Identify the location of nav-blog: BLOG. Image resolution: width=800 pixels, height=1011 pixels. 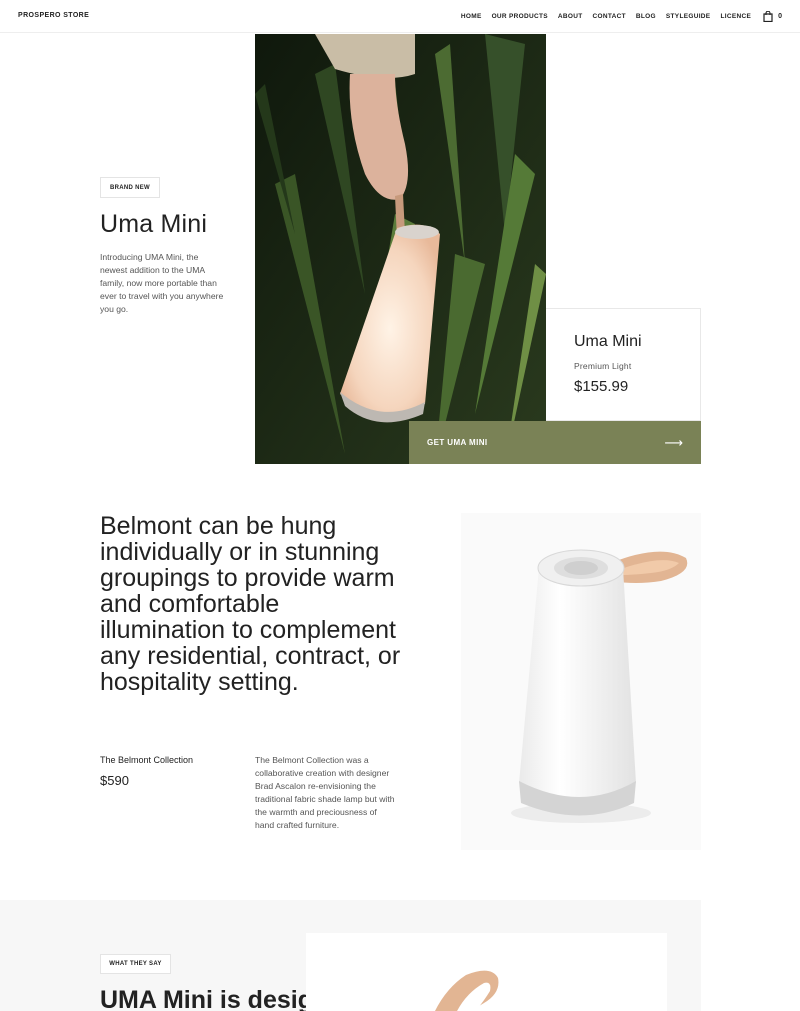
(646, 16).